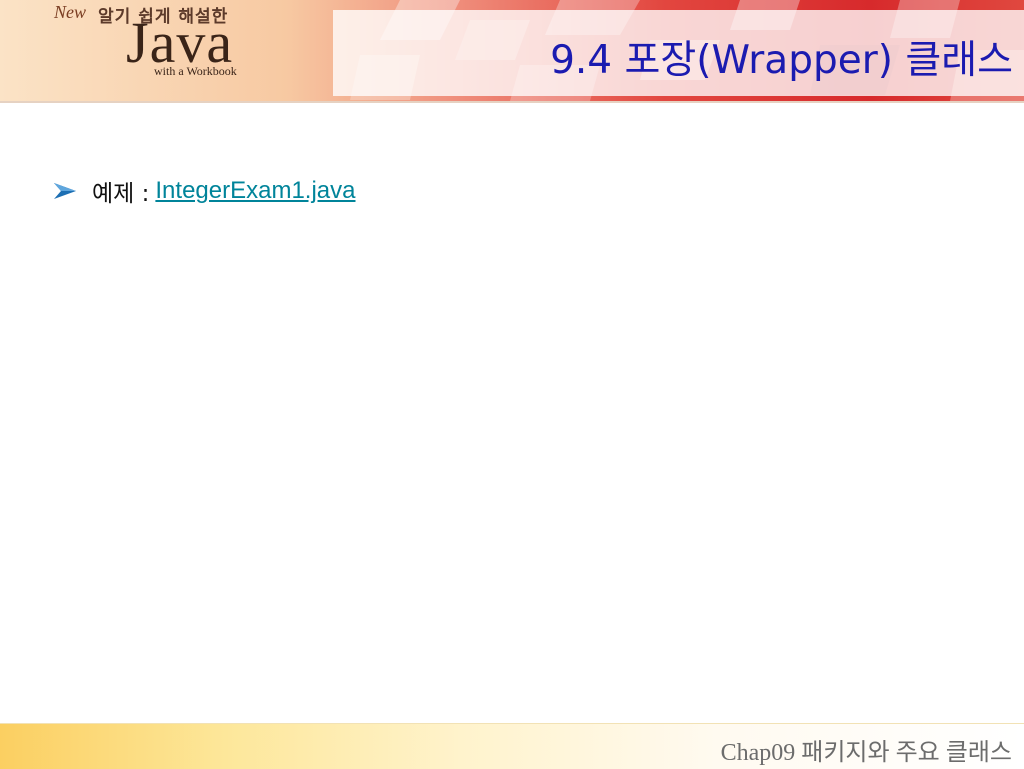 The height and width of the screenshot is (769, 1024). I want to click on example-label: 예제 :, so click(121, 194).